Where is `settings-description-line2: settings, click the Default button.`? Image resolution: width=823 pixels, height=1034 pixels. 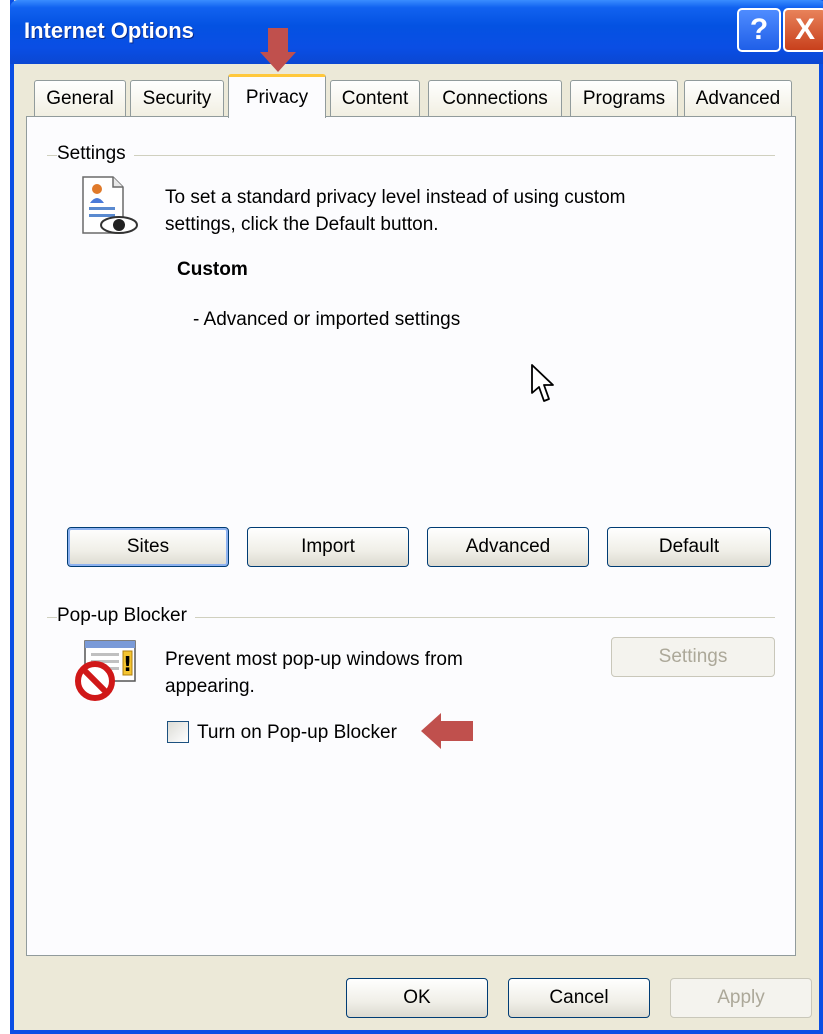
settings-description-line2: settings, click the Default button. is located at coordinates (302, 224).